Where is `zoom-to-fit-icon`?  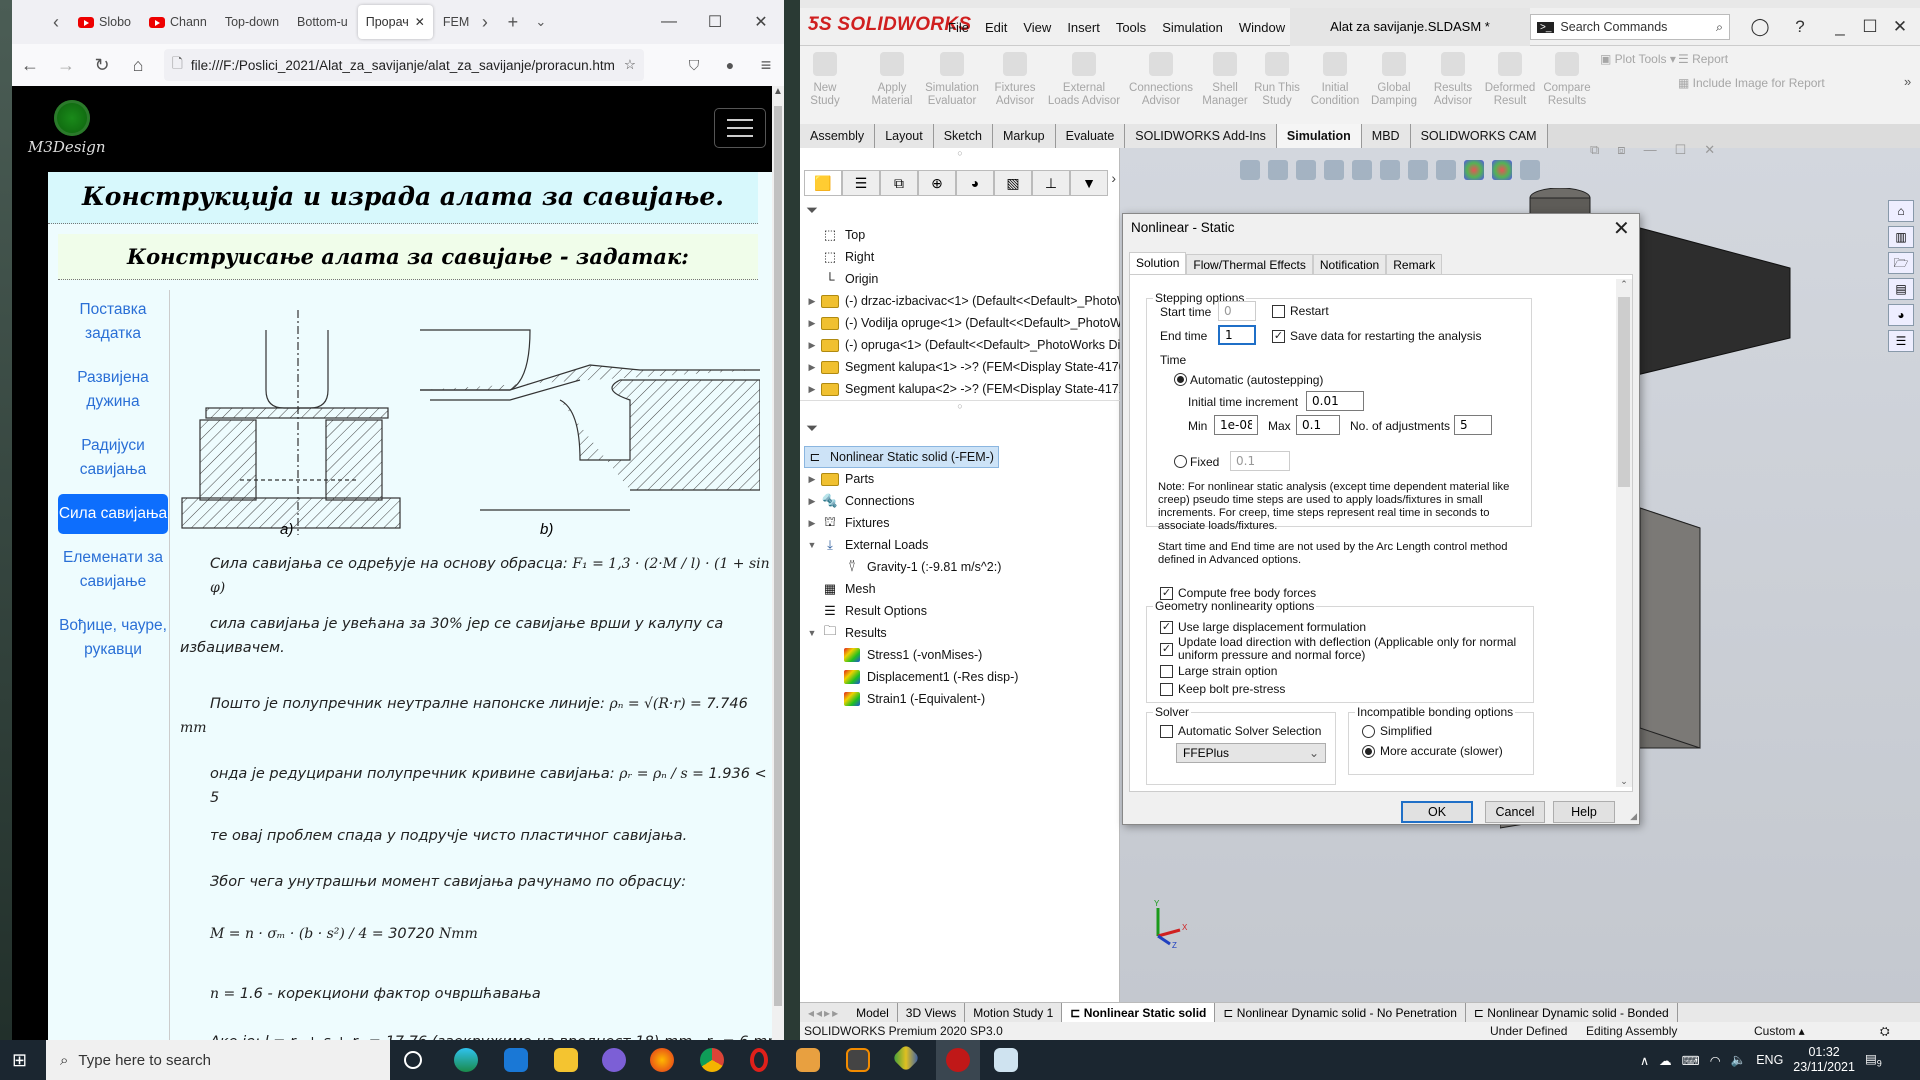 zoom-to-fit-icon is located at coordinates (1250, 170).